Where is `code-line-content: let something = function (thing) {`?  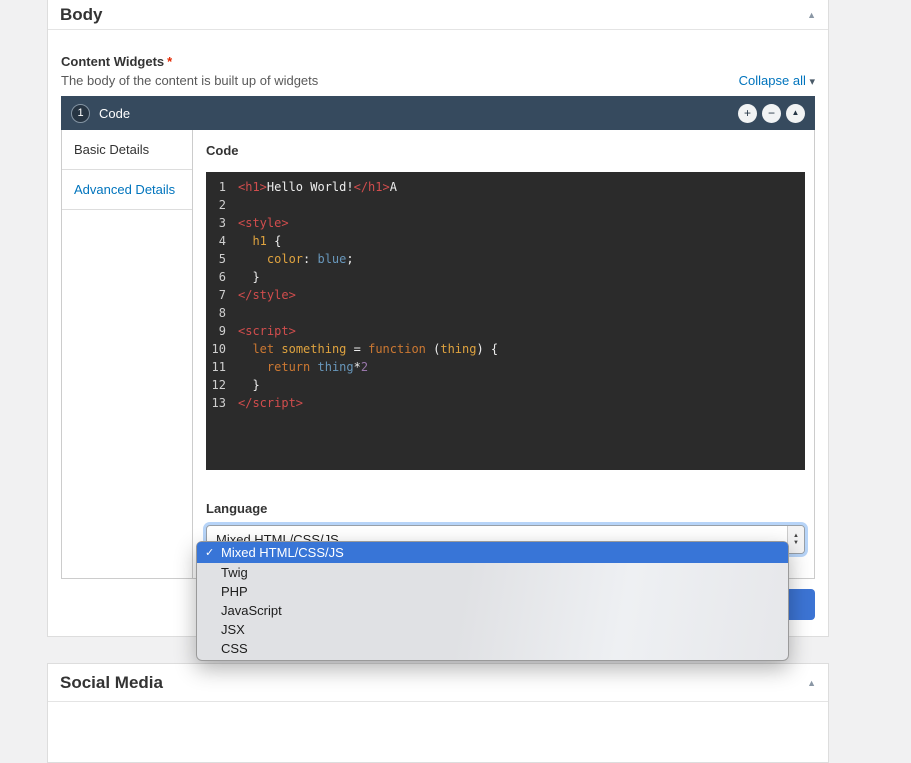
code-line-content: let something = function (thing) { is located at coordinates (375, 349).